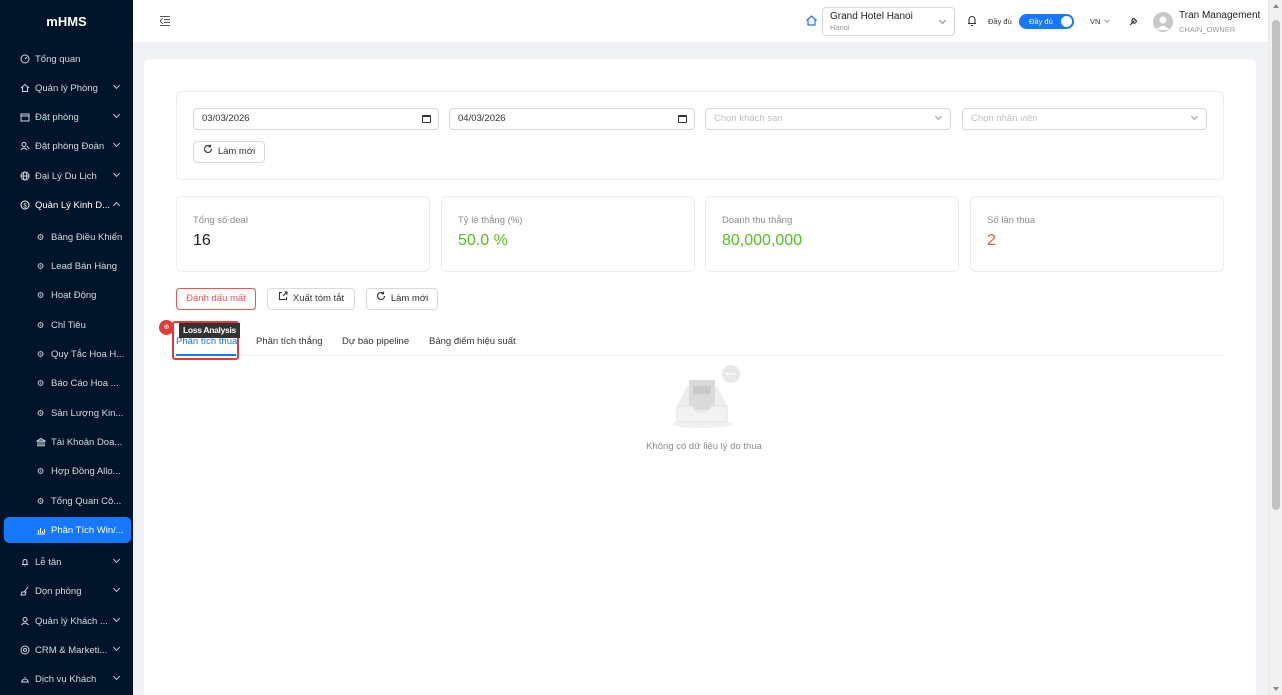 The width and height of the screenshot is (1282, 695). Describe the element at coordinates (572, 119) in the screenshot. I see `date-to-field: 04/03/2026` at that location.